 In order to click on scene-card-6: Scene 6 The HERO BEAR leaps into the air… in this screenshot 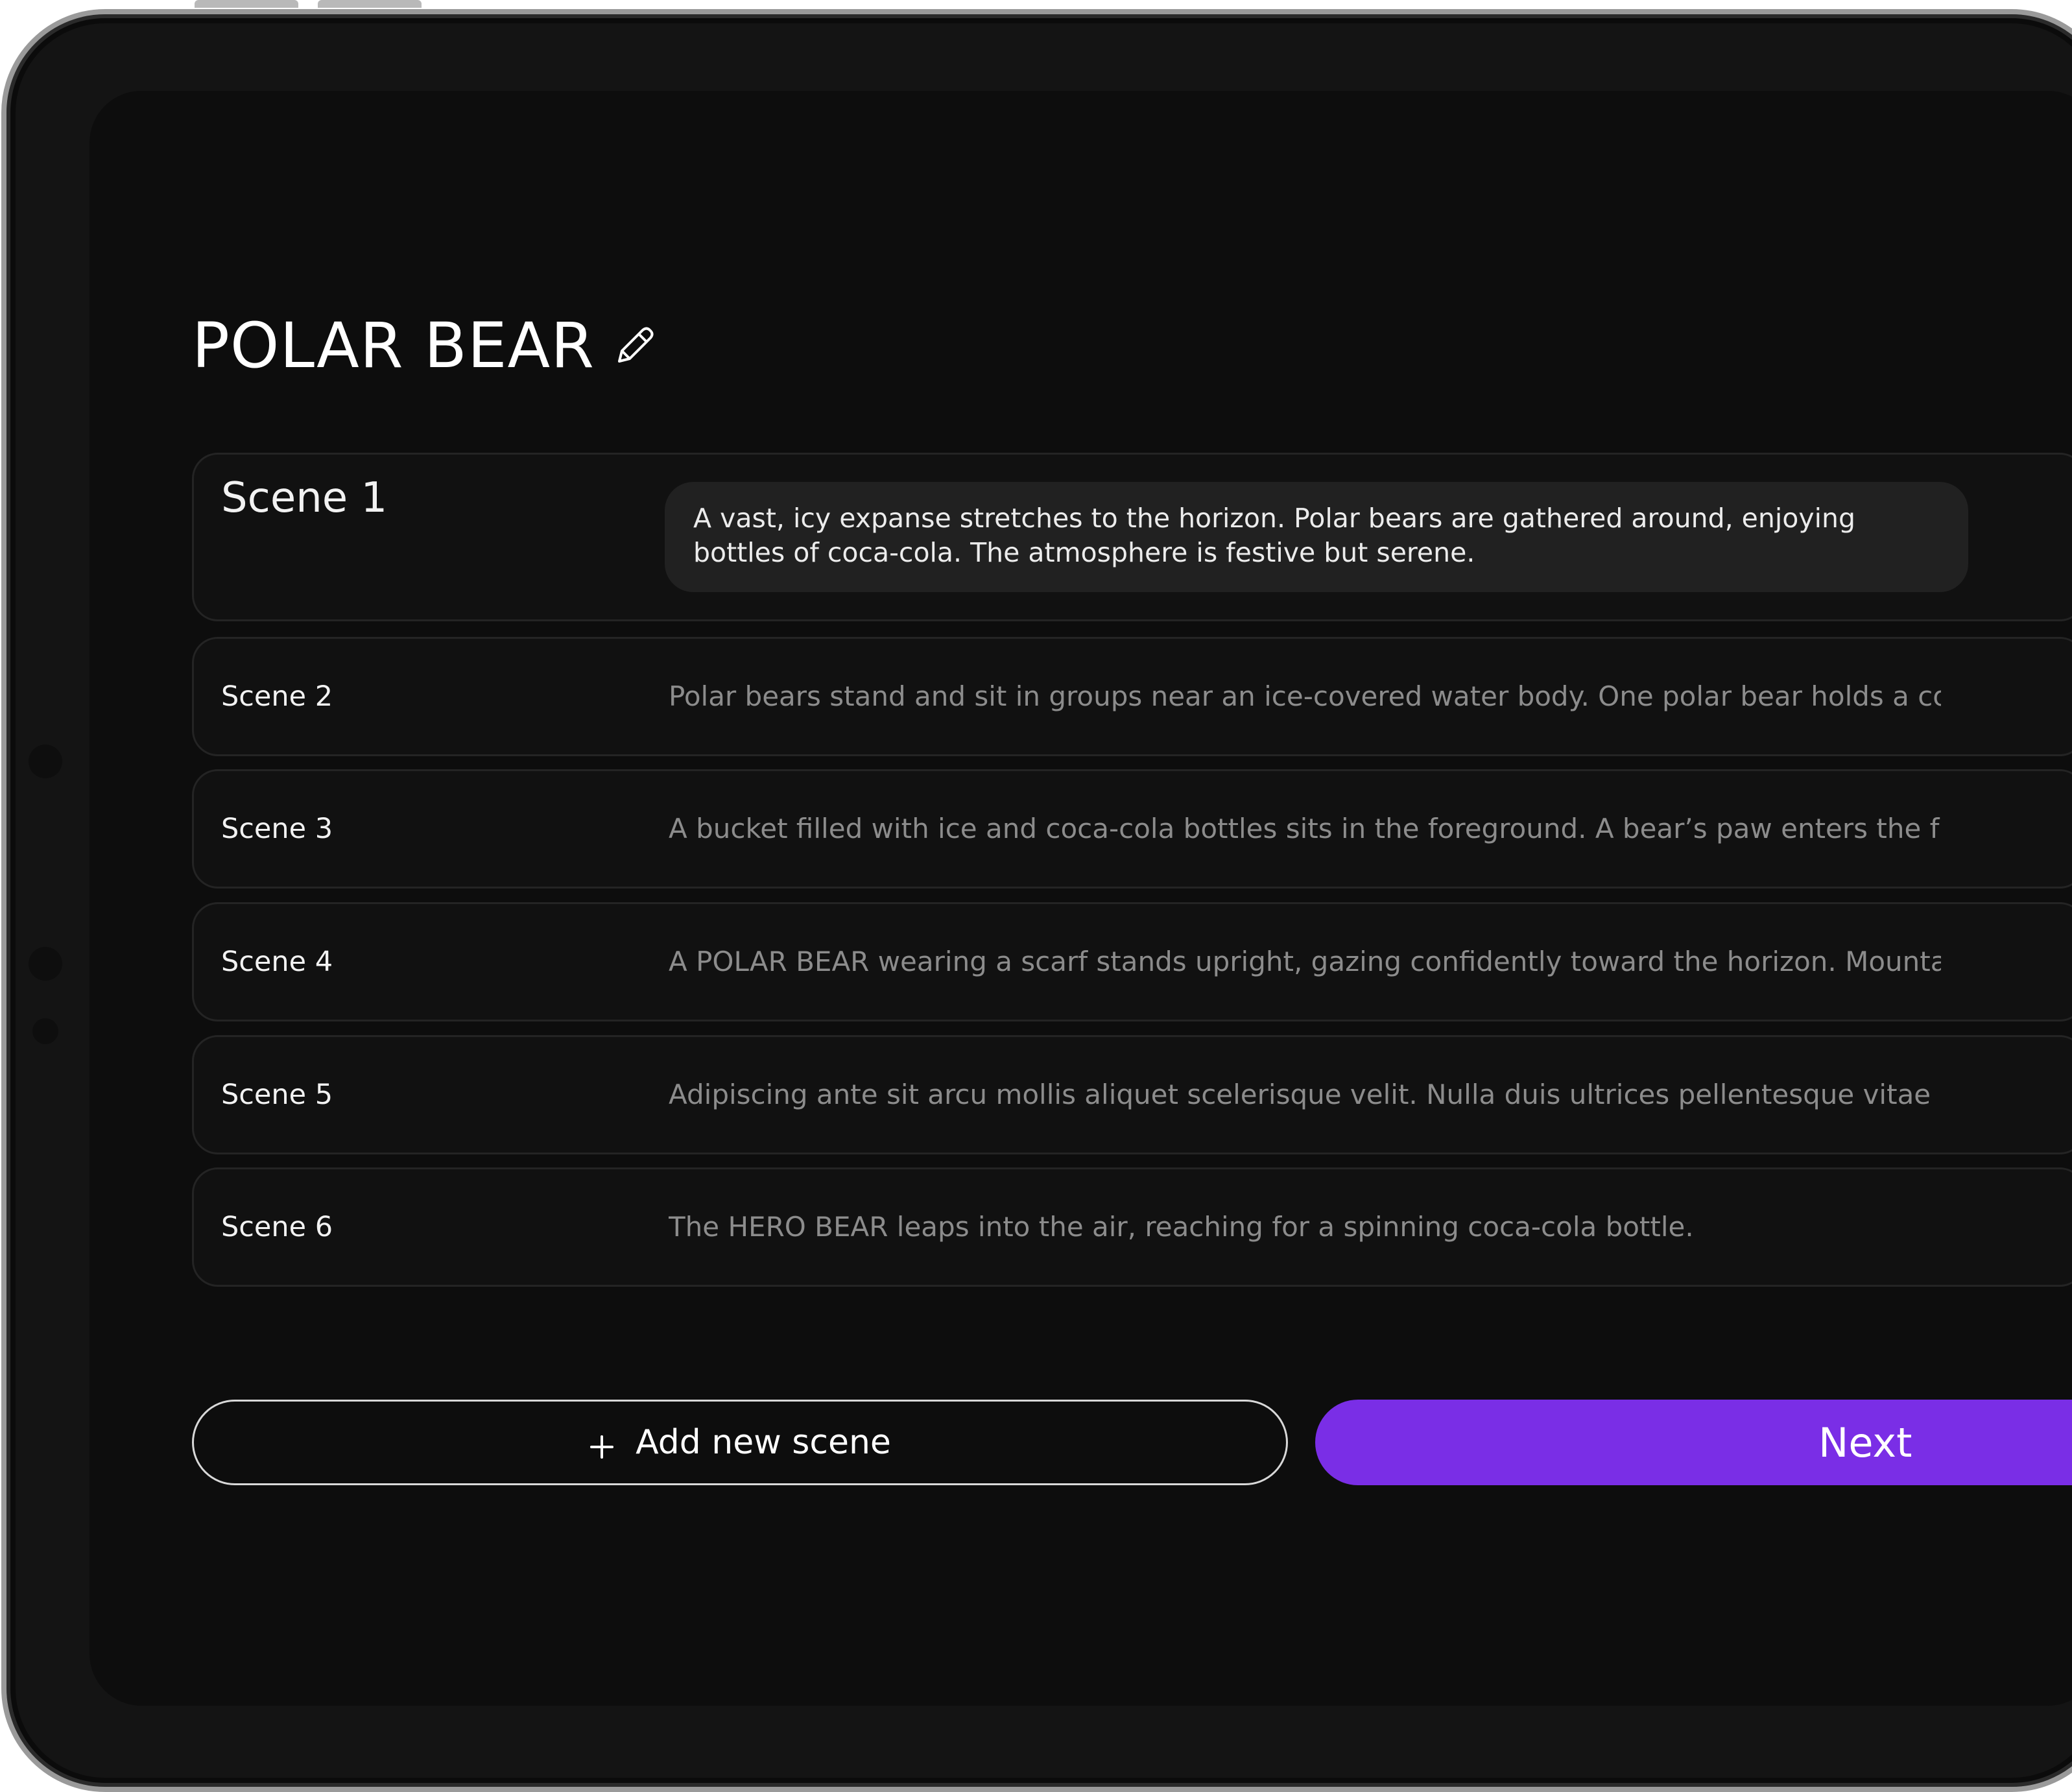, I will do `click(1132, 1227)`.